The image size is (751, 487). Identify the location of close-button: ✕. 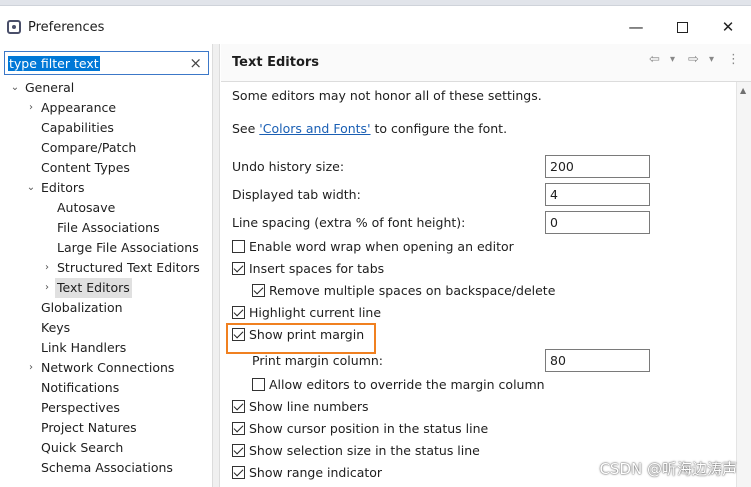
(728, 27).